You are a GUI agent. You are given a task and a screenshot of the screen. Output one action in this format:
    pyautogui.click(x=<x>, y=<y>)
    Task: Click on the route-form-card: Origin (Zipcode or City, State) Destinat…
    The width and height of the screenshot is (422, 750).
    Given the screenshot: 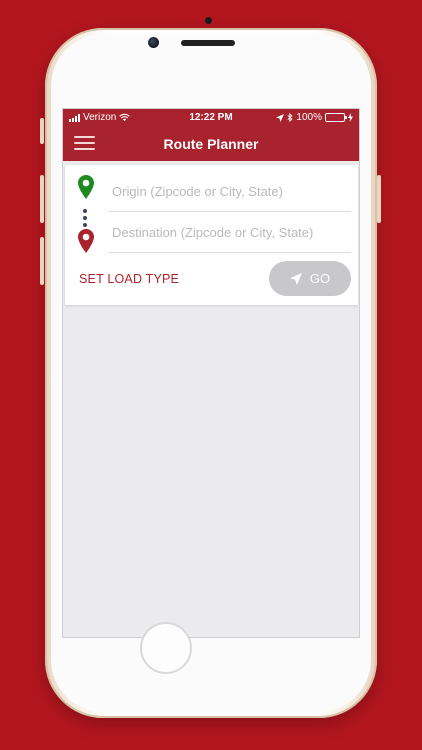 What is the action you would take?
    pyautogui.click(x=211, y=235)
    